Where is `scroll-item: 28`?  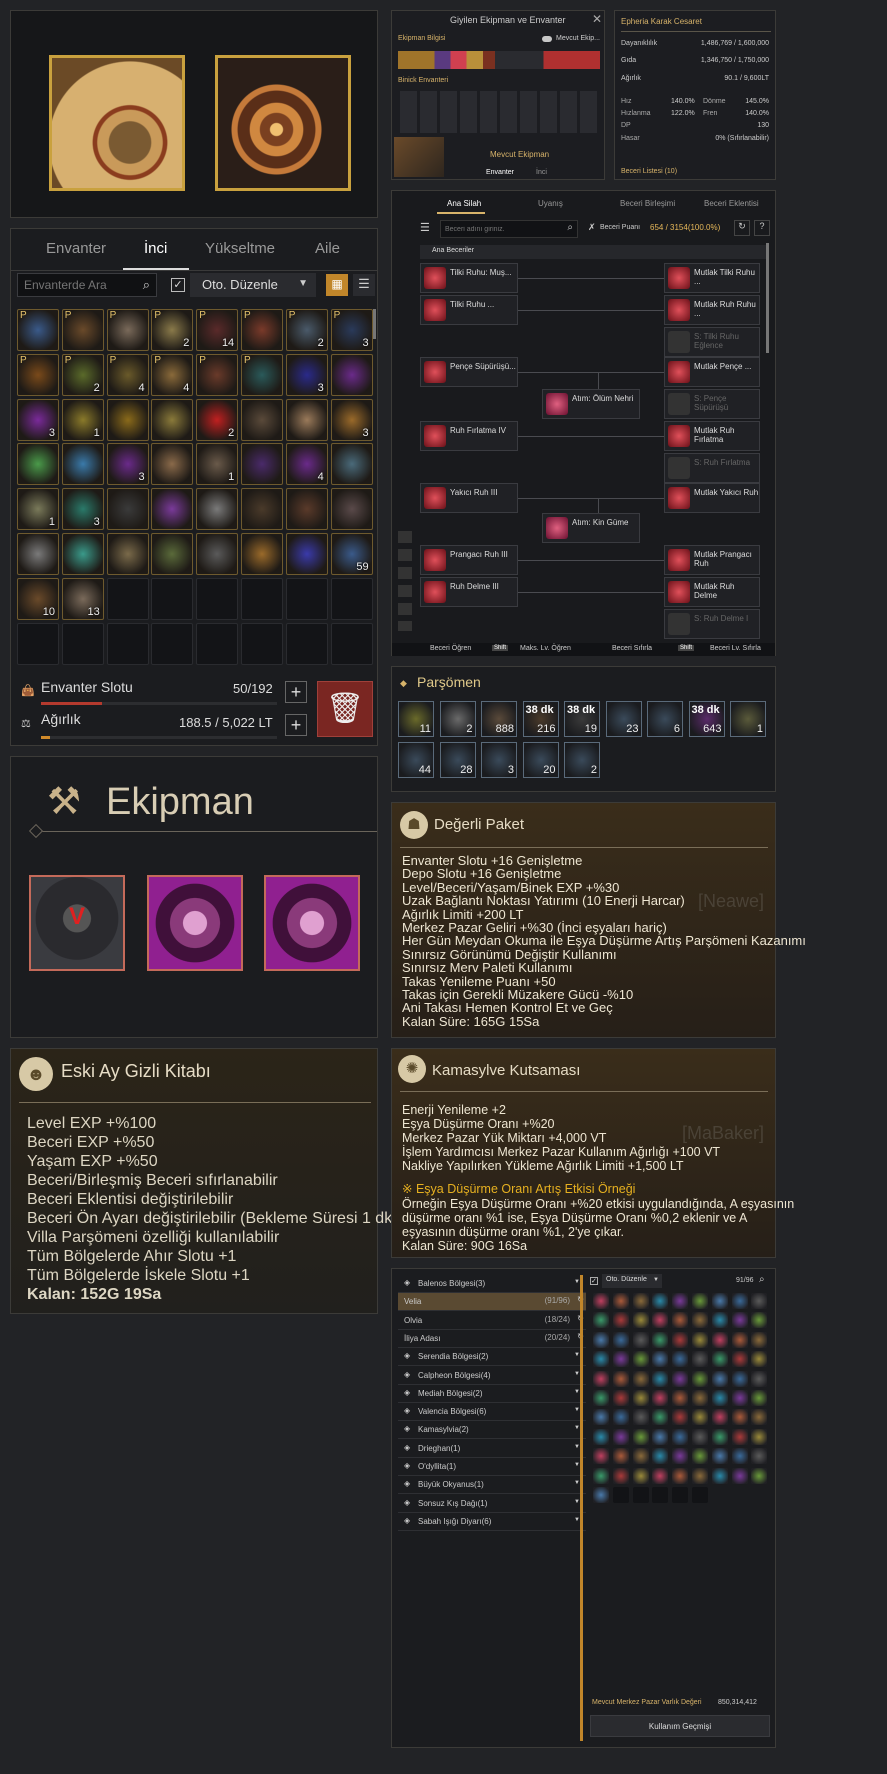
scroll-item: 28 is located at coordinates (457, 760).